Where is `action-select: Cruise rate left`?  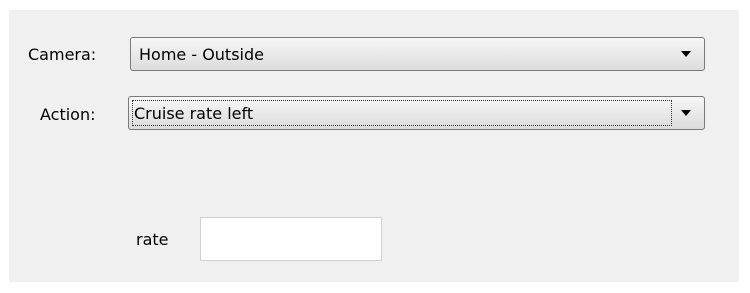
action-select: Cruise rate left is located at coordinates (416, 113).